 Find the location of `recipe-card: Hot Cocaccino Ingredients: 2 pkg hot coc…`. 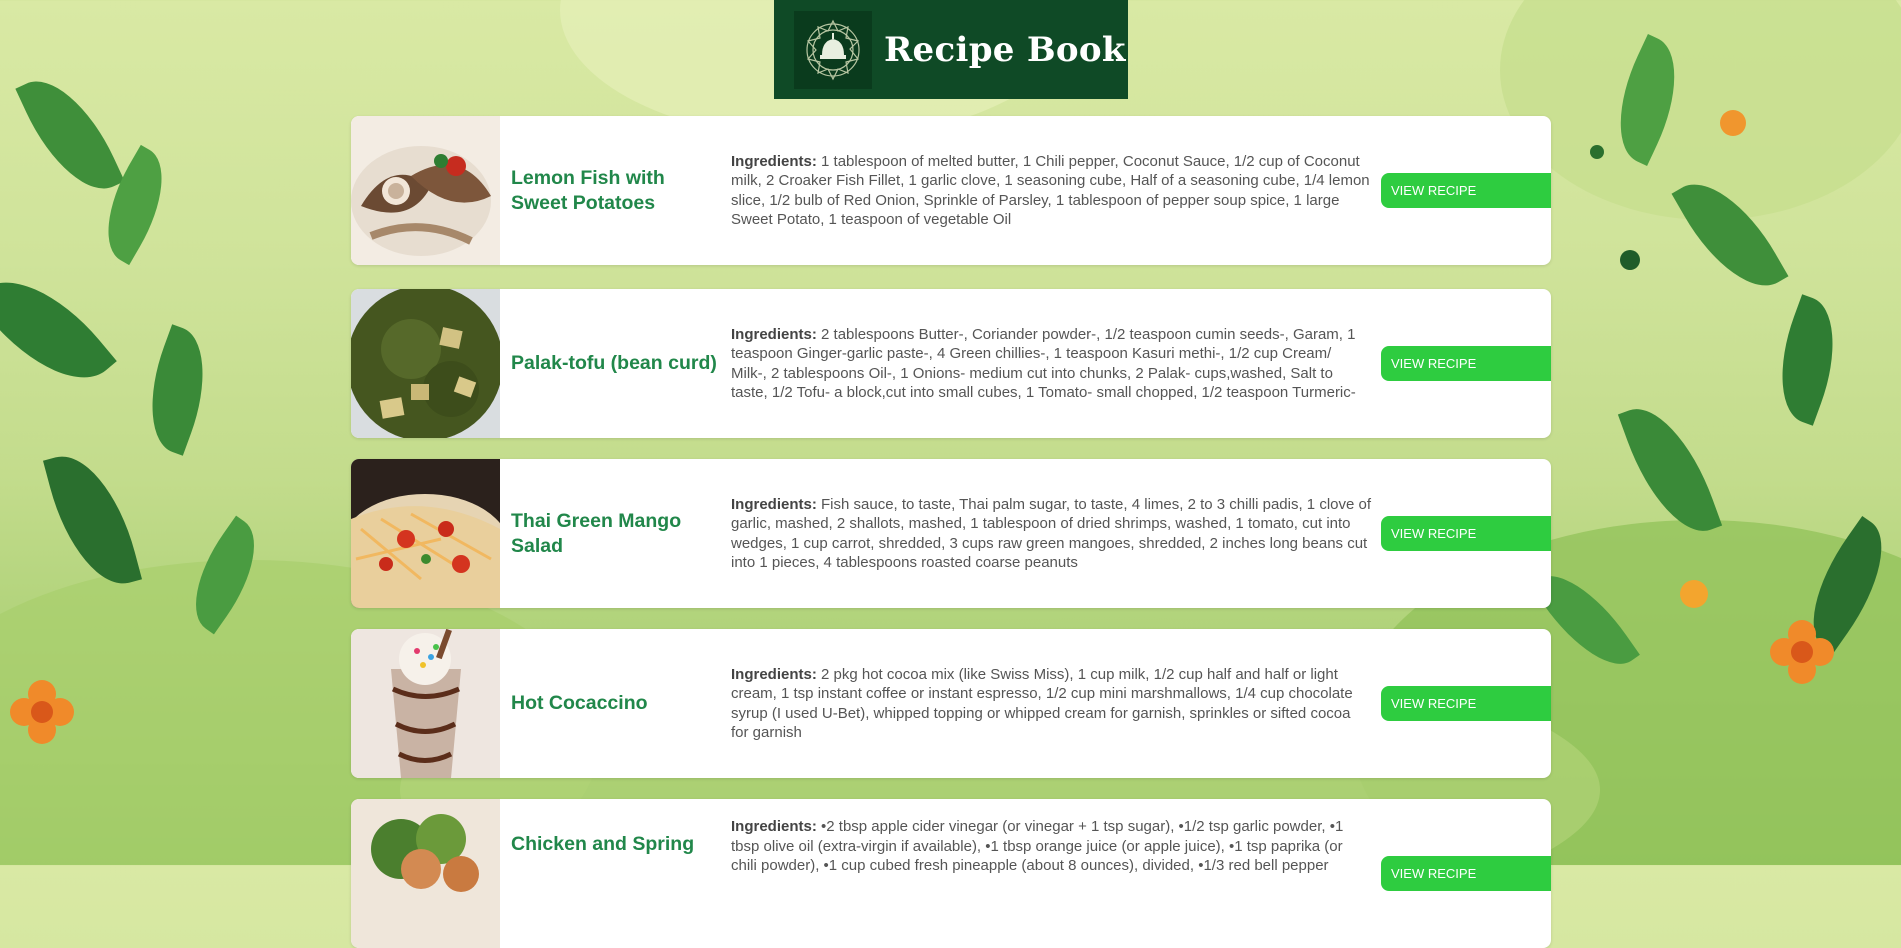

recipe-card: Hot Cocaccino Ingredients: 2 pkg hot coc… is located at coordinates (951, 703).